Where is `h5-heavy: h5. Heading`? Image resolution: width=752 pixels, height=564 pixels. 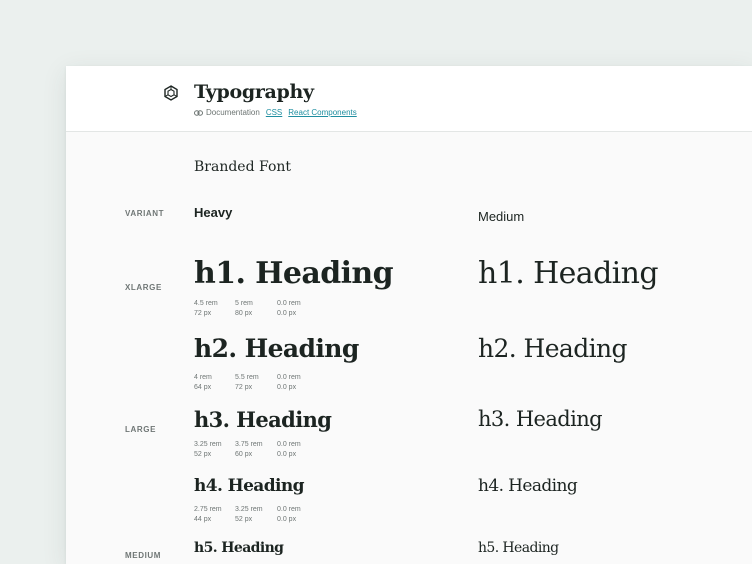
h5-heavy: h5. Heading is located at coordinates (239, 548).